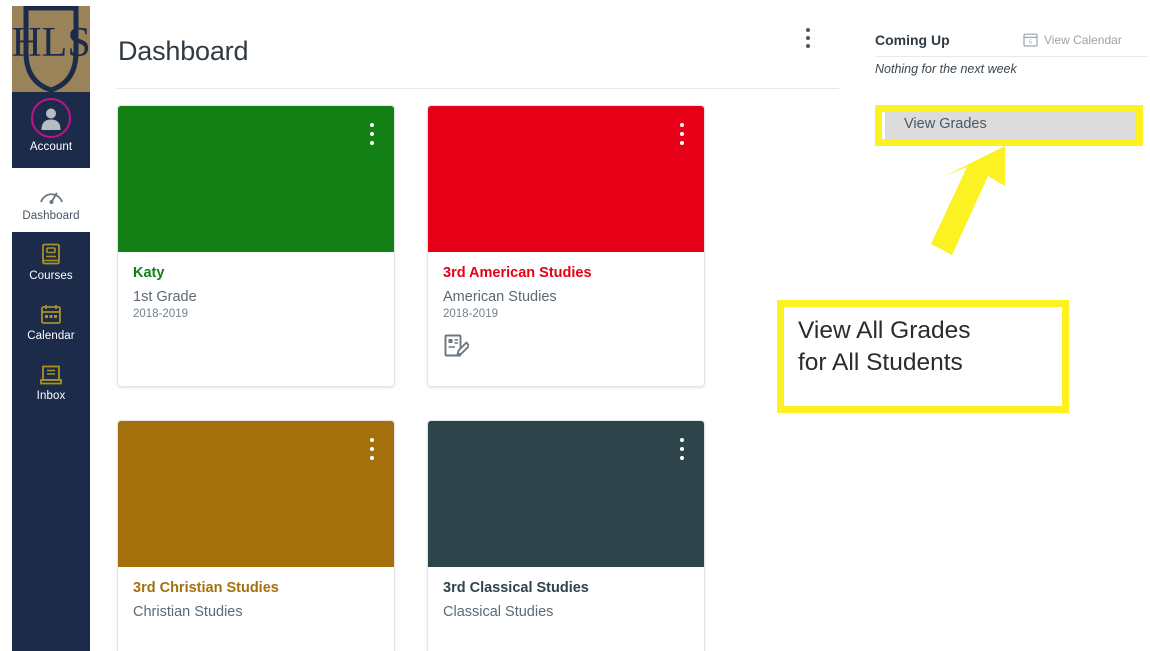  I want to click on course-card-subtitle: 1st Grade, so click(165, 296).